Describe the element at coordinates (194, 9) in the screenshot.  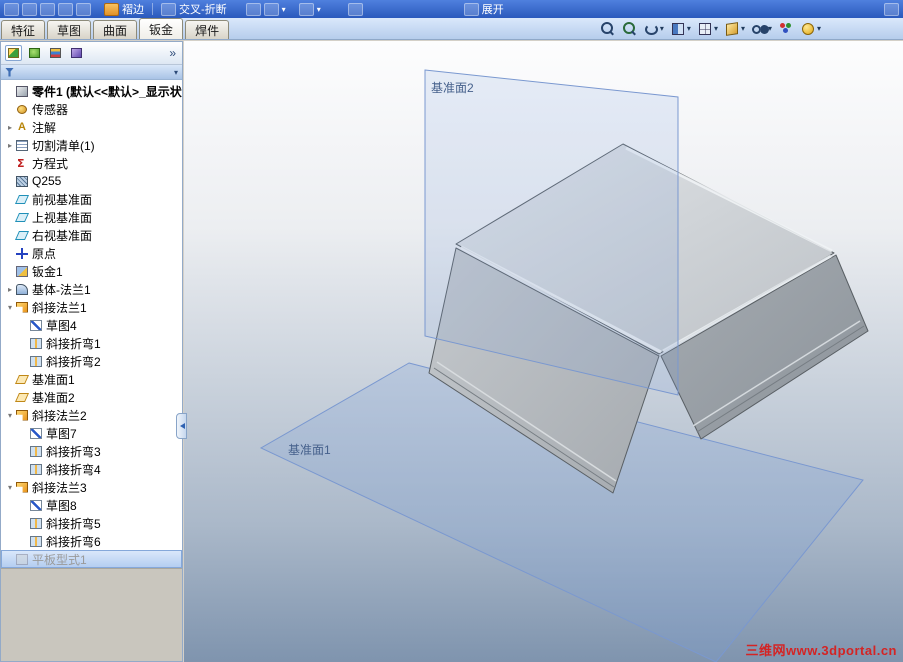
I see `cross-break-button: 交叉-折断` at that location.